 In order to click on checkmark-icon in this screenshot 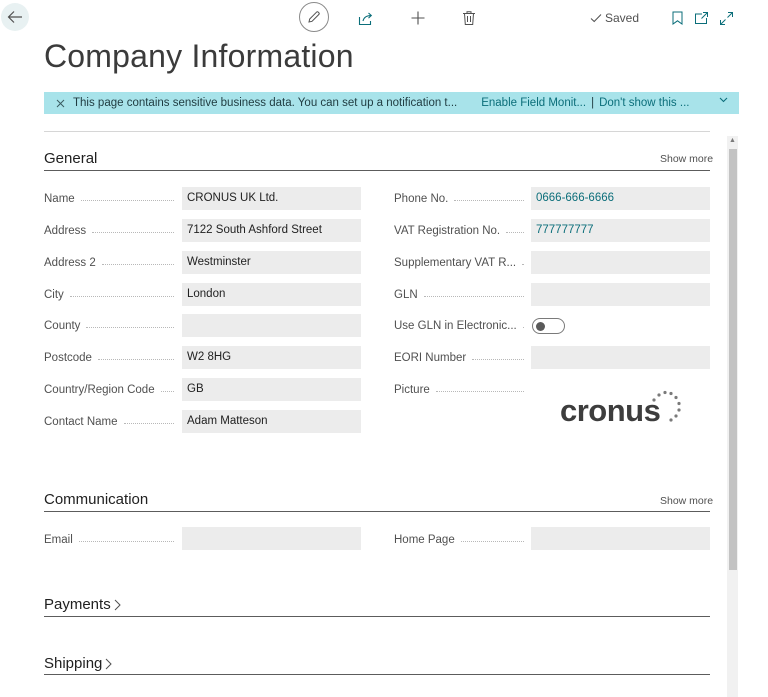, I will do `click(596, 18)`.